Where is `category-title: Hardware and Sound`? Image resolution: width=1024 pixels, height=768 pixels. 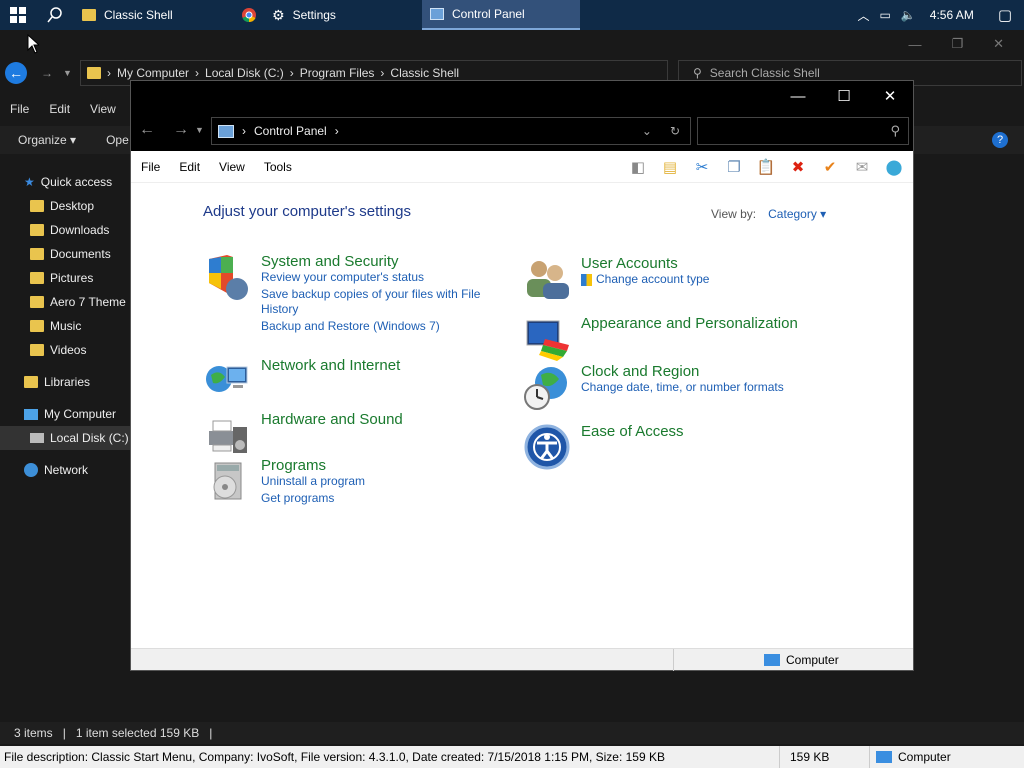
category-title: Hardware and Sound is located at coordinates (332, 435).